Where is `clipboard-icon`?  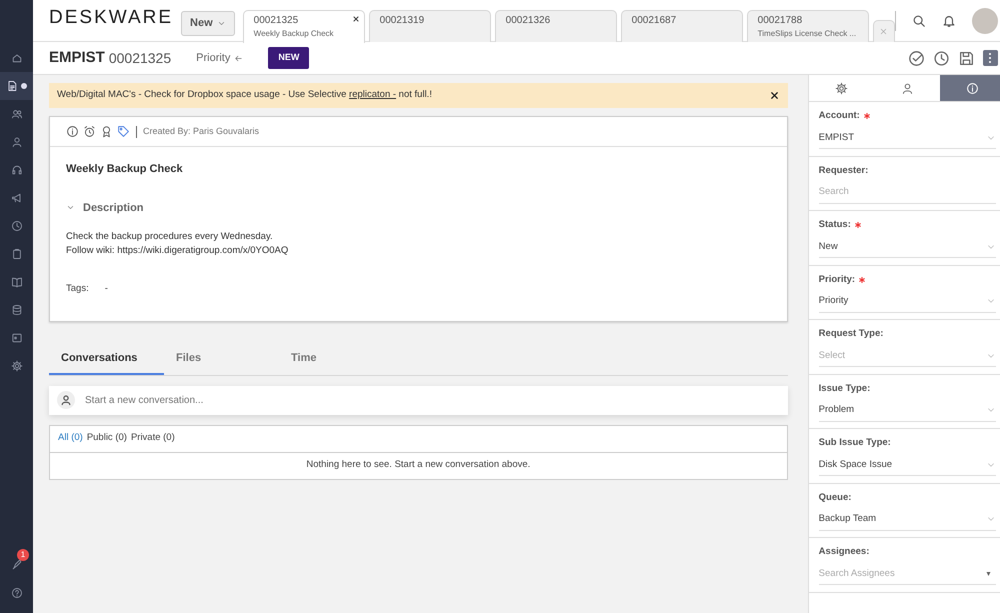 clipboard-icon is located at coordinates (16, 254).